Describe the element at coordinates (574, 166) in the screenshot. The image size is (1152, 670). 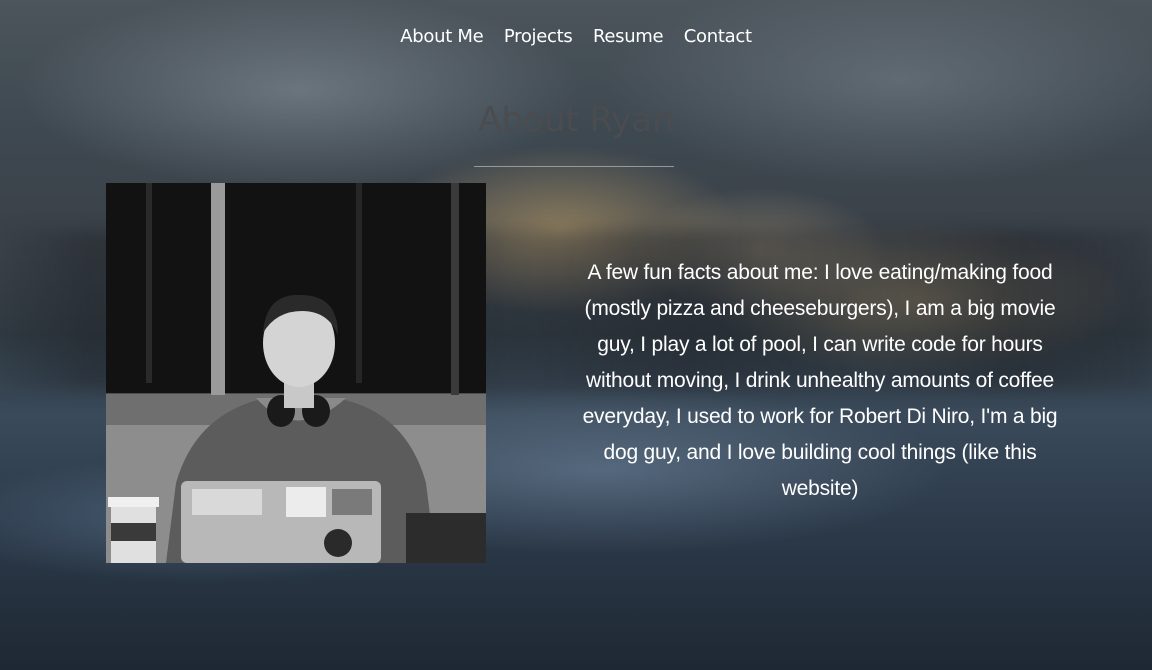
I see `title-divider` at that location.